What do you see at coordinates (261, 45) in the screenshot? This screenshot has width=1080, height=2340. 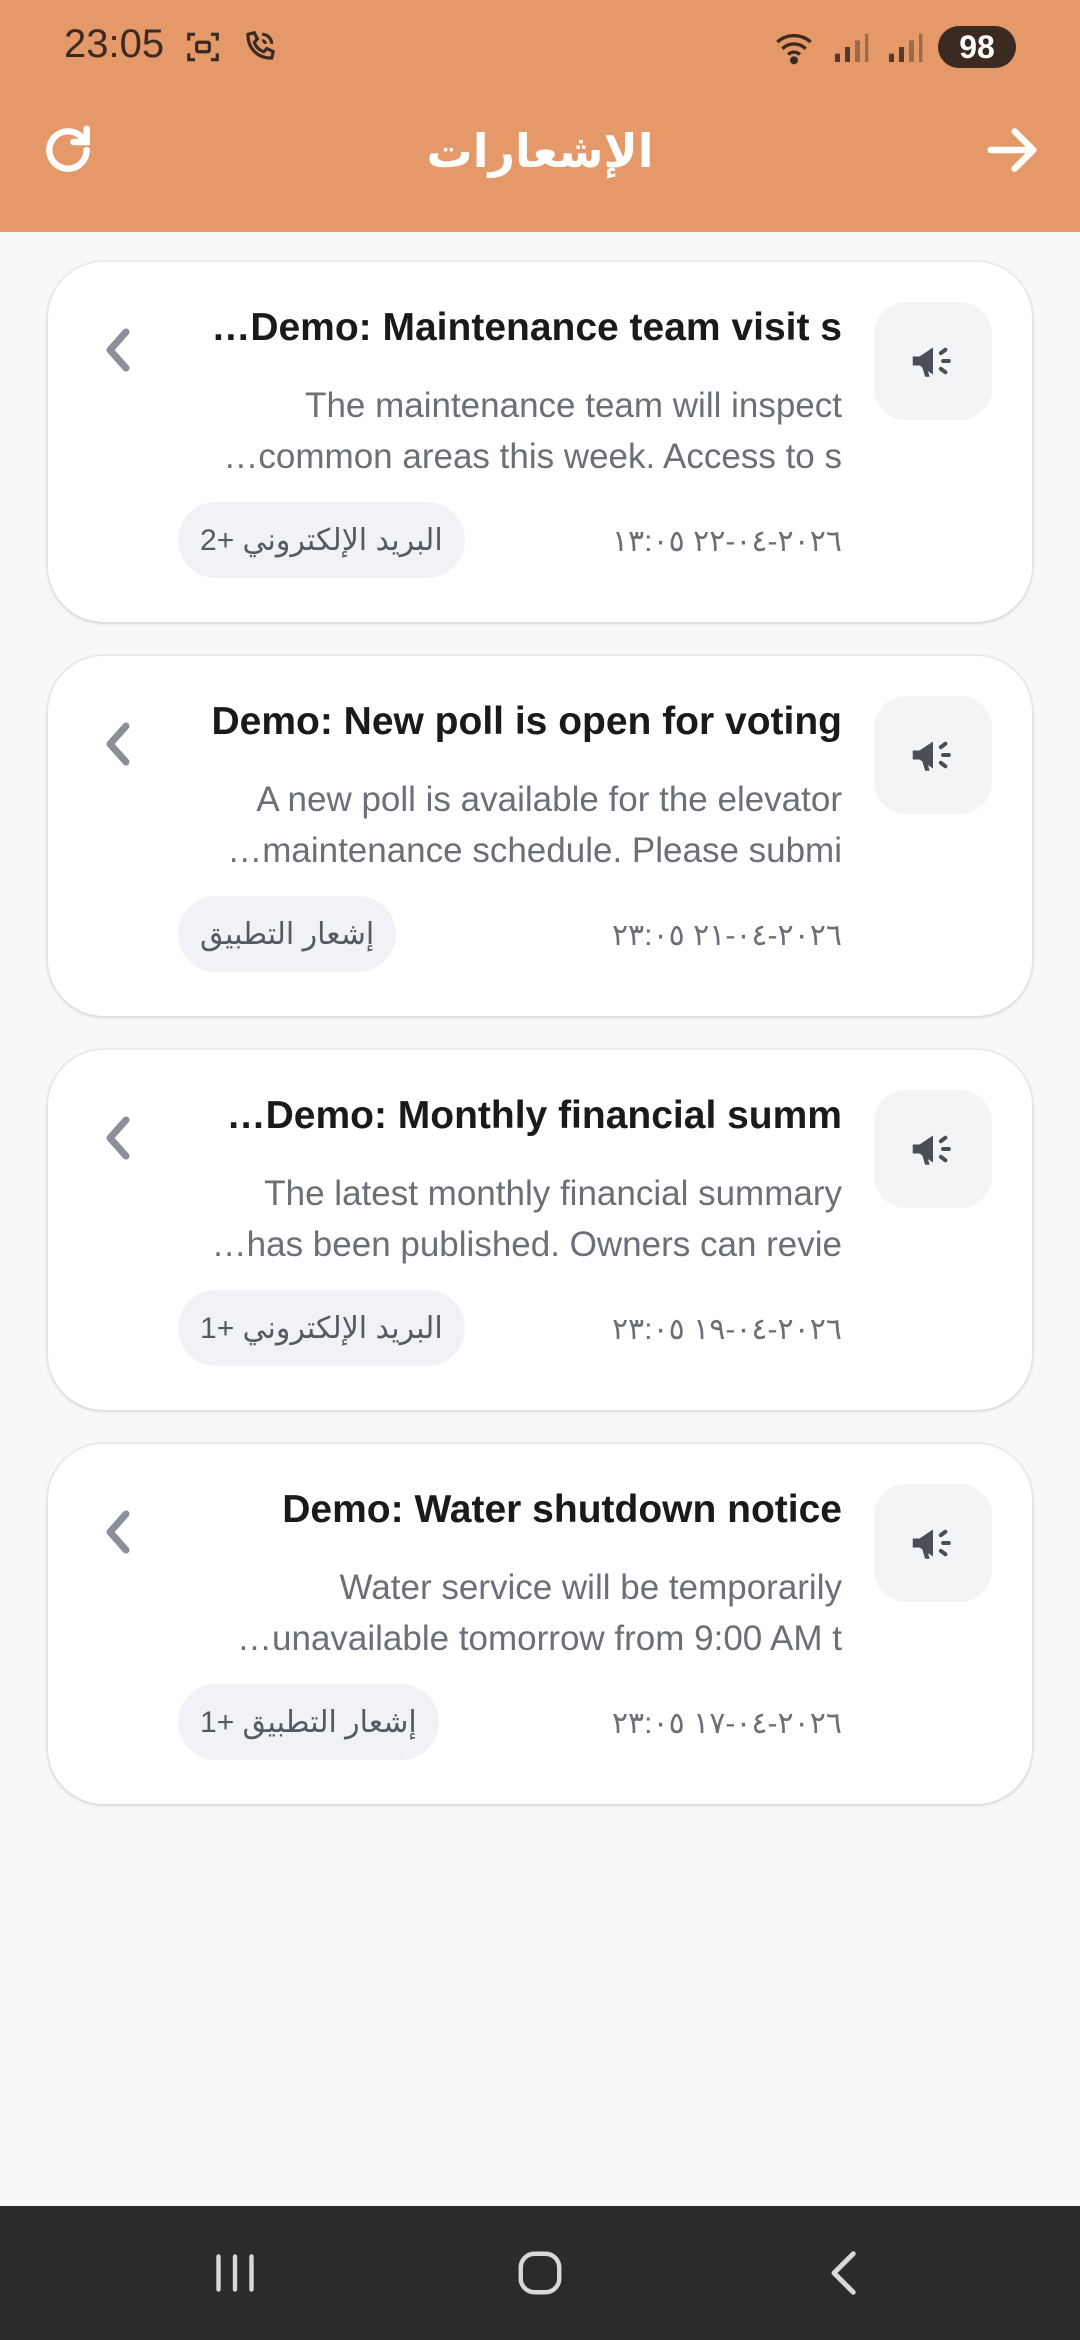 I see `wifi-call-icon` at bounding box center [261, 45].